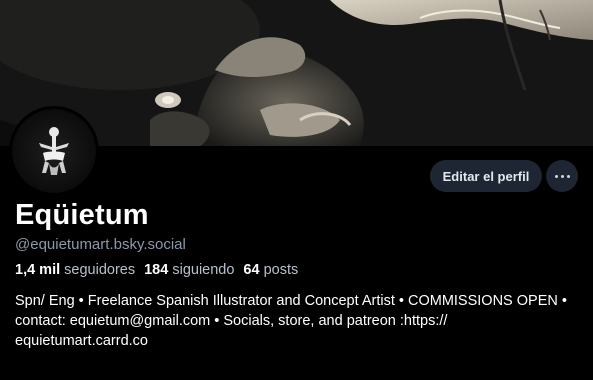 This screenshot has height=380, width=593. I want to click on following-link: 184 siguiendo, so click(193, 270).